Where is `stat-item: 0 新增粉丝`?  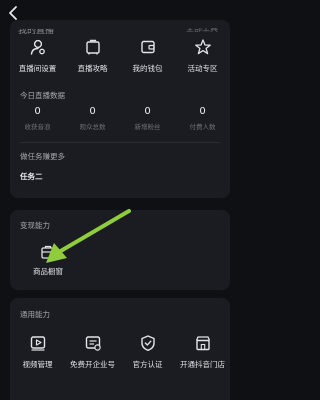
stat-item: 0 新增粉丝 is located at coordinates (147, 118).